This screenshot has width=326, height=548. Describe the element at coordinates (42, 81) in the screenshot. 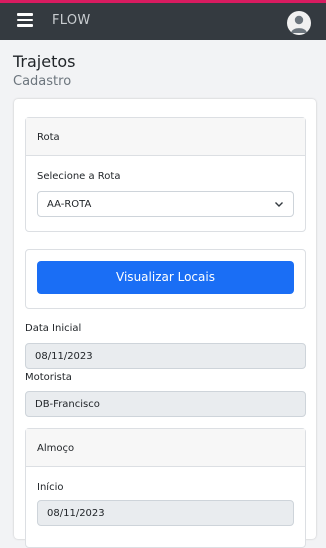

I see `page-subtitle: Cadastro` at that location.